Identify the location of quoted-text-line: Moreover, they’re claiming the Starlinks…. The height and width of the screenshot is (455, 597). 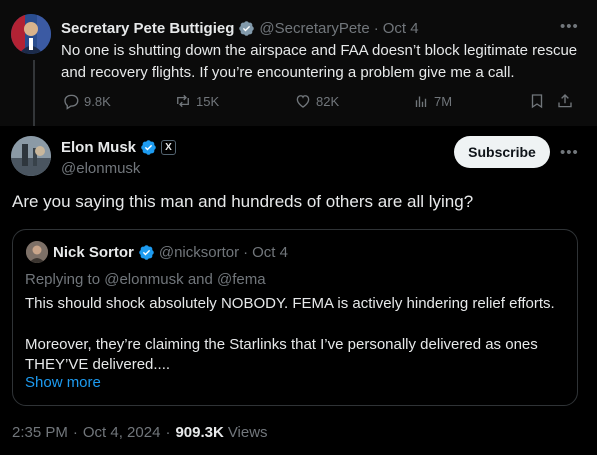
(281, 344).